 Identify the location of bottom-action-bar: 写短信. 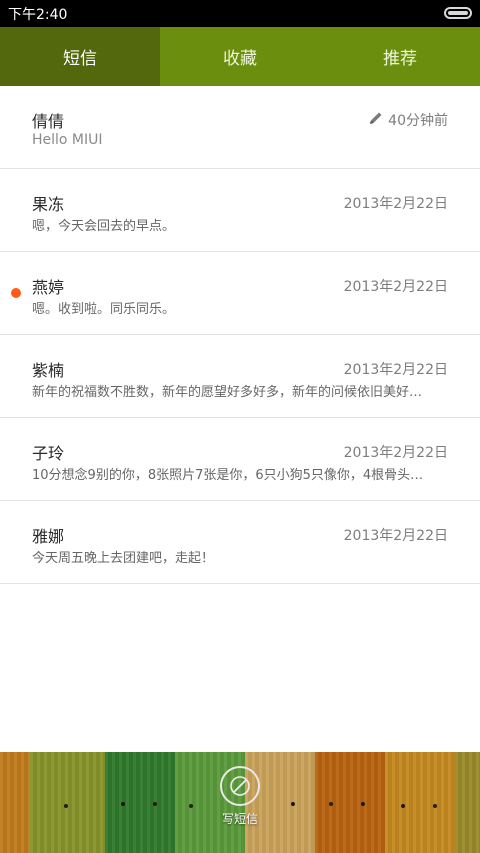
(240, 802).